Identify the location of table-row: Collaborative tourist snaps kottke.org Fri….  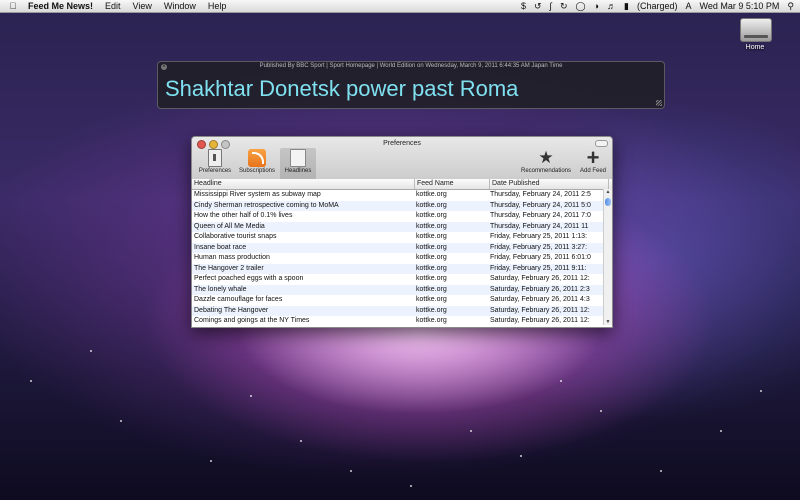
(402, 237).